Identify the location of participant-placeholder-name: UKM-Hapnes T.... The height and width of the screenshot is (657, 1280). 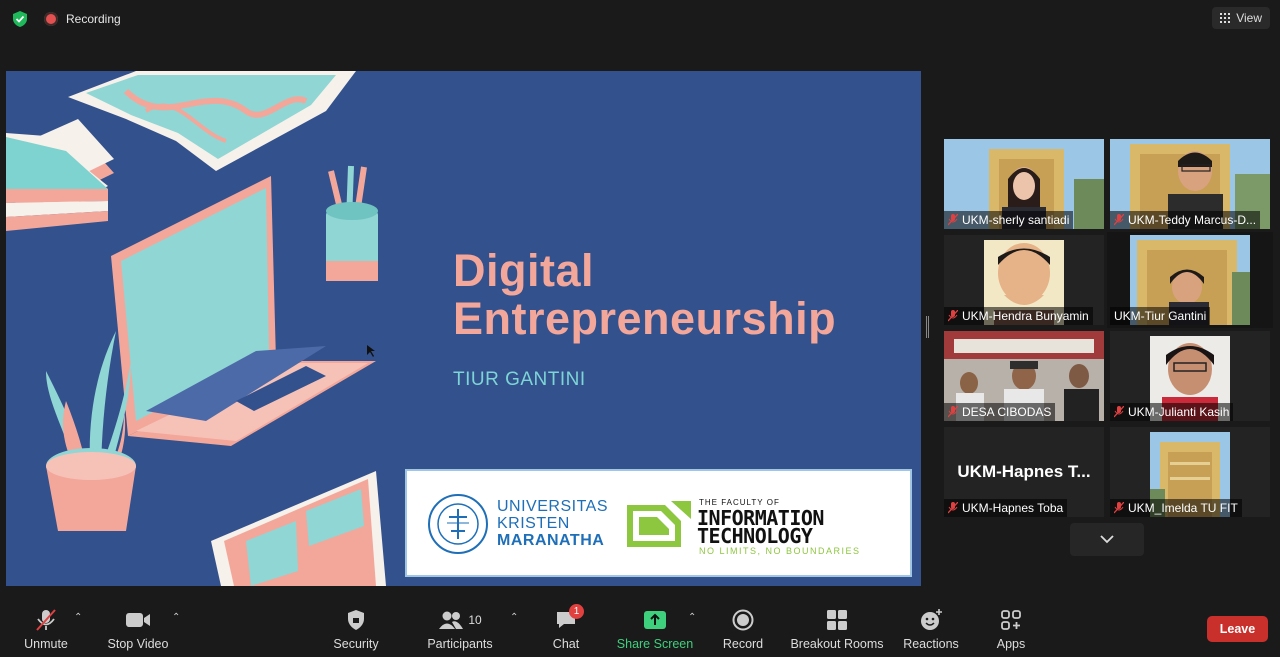
(1024, 471).